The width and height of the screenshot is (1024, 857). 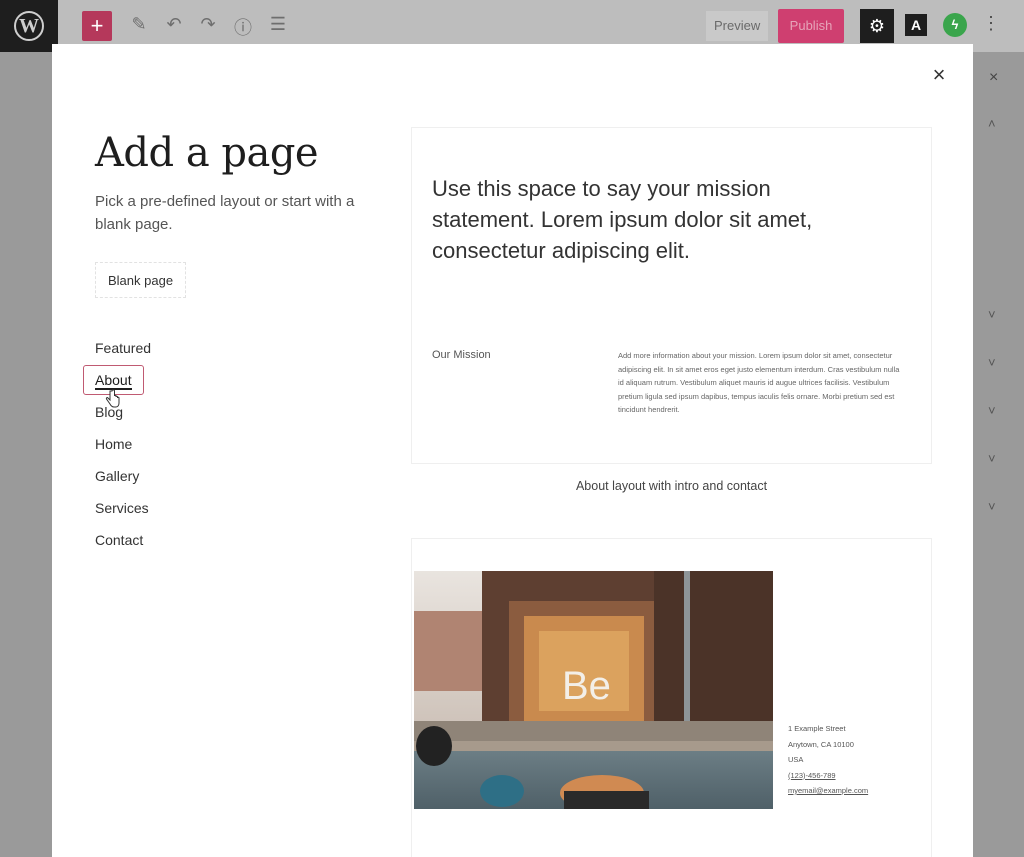 I want to click on storefront-photo-image: Be, so click(x=593, y=690).